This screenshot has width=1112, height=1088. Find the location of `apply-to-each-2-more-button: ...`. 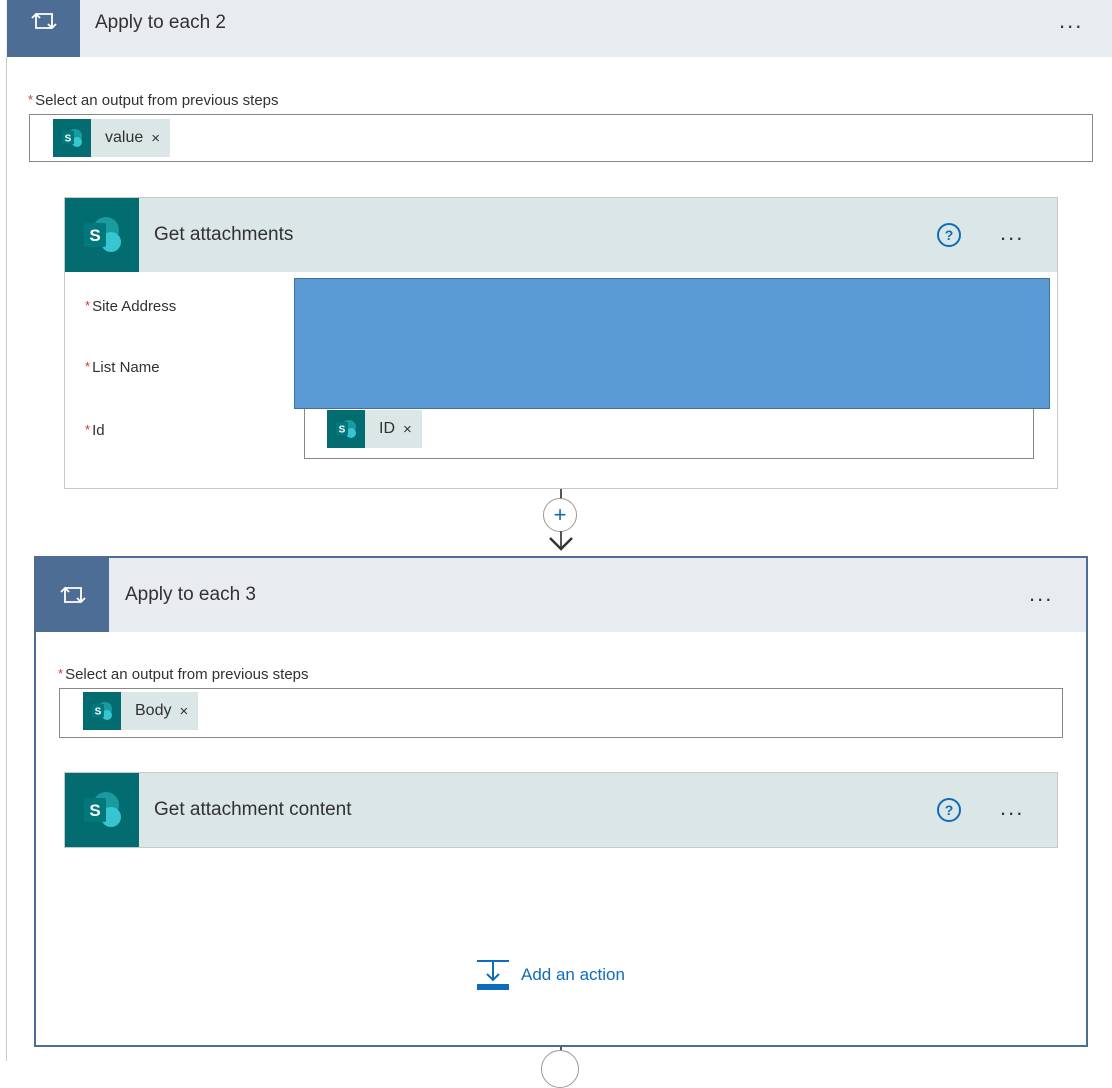

apply-to-each-2-more-button: ... is located at coordinates (1071, 21).